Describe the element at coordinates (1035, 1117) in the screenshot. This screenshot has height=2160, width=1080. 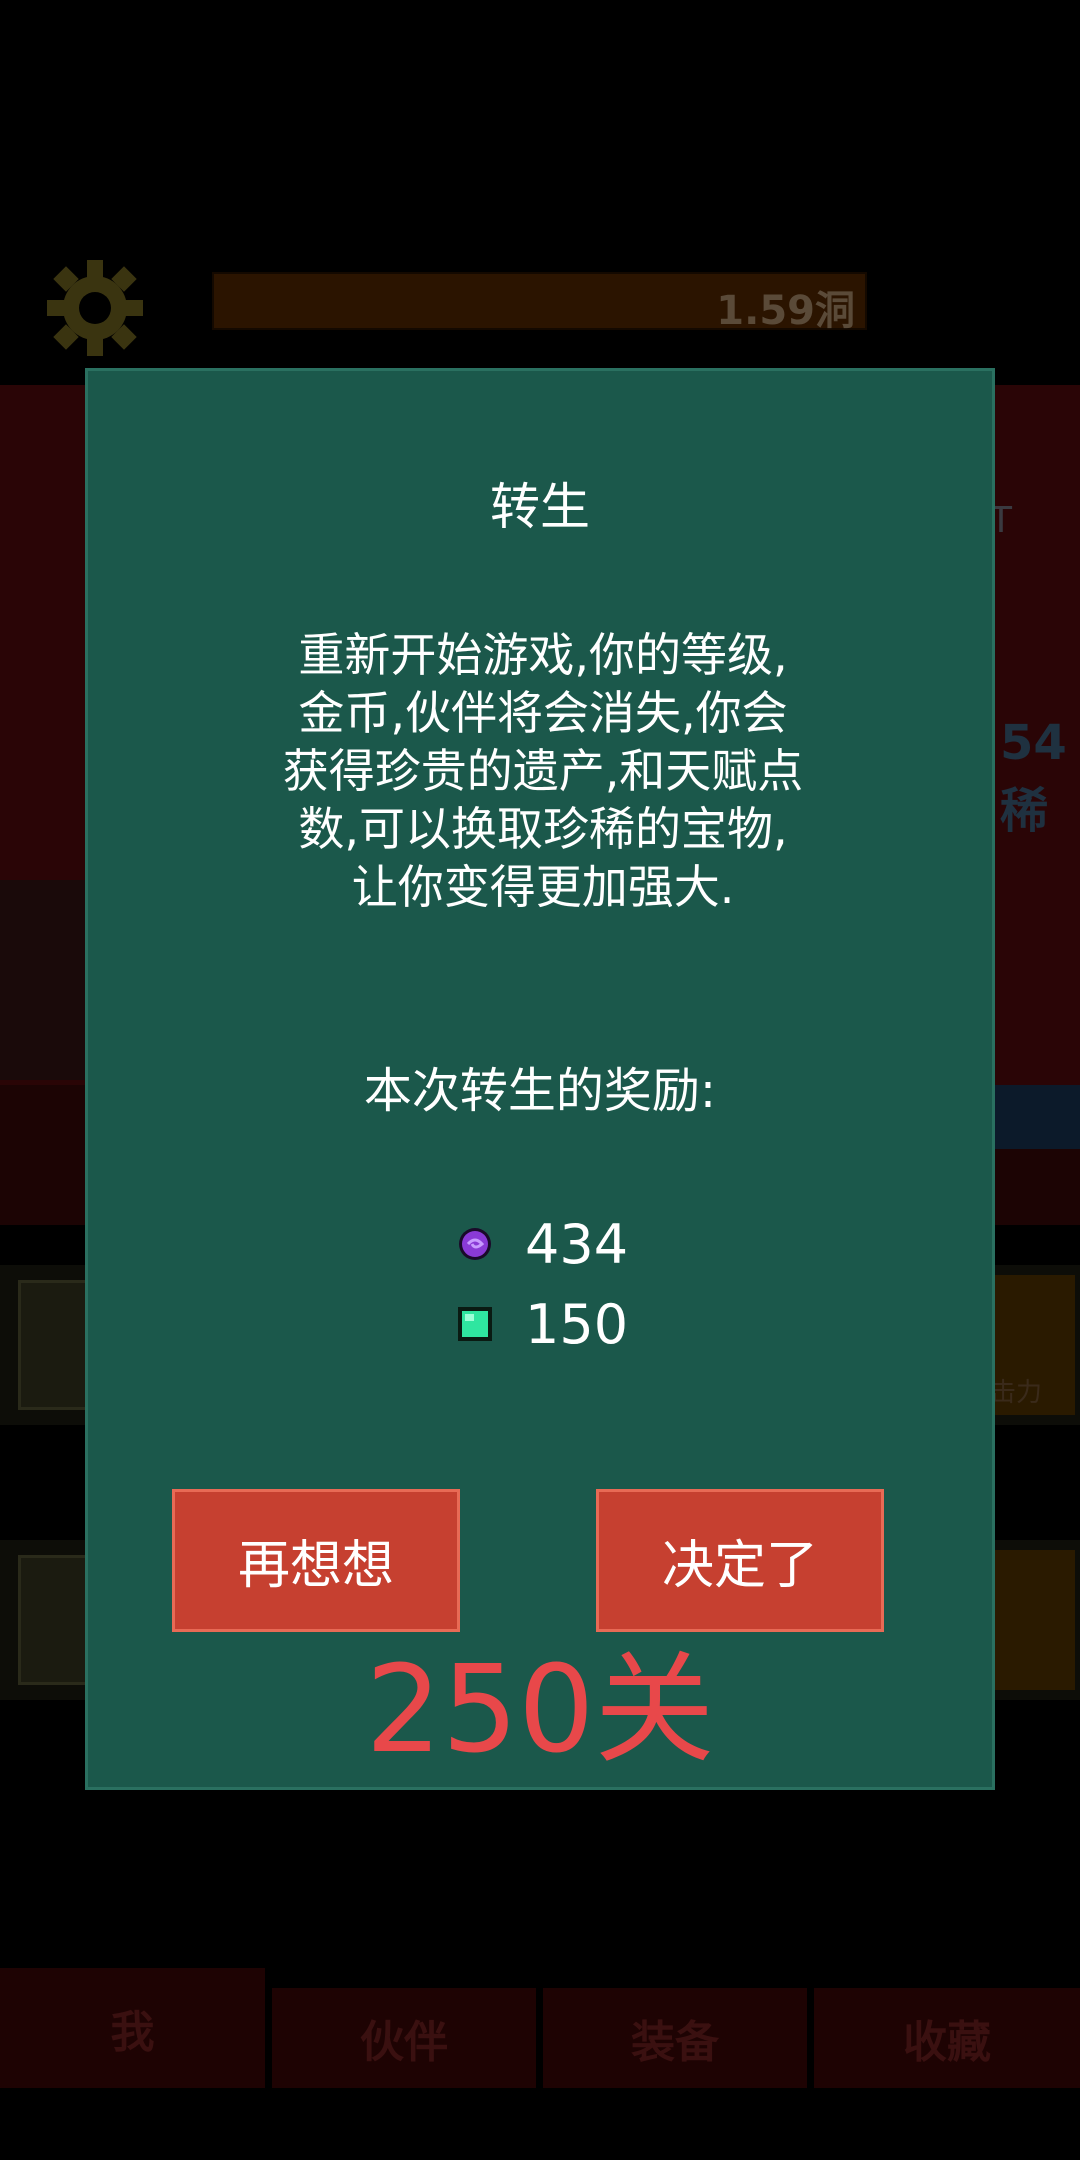
I see `background-blue-strip` at that location.